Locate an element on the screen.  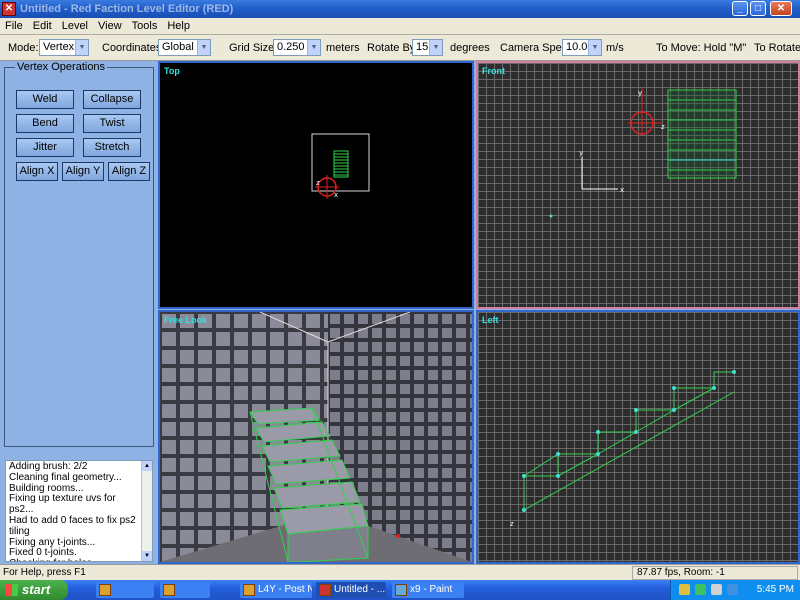
viewport-front-label: Front is located at coordinates (493, 71).